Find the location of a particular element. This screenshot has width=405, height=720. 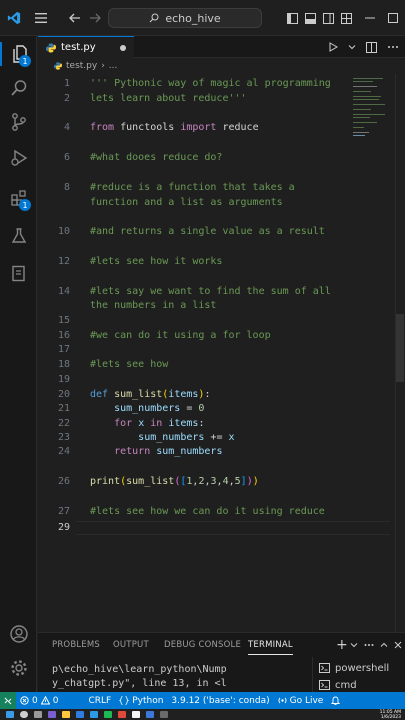

customize-layout-icon is located at coordinates (346, 18).